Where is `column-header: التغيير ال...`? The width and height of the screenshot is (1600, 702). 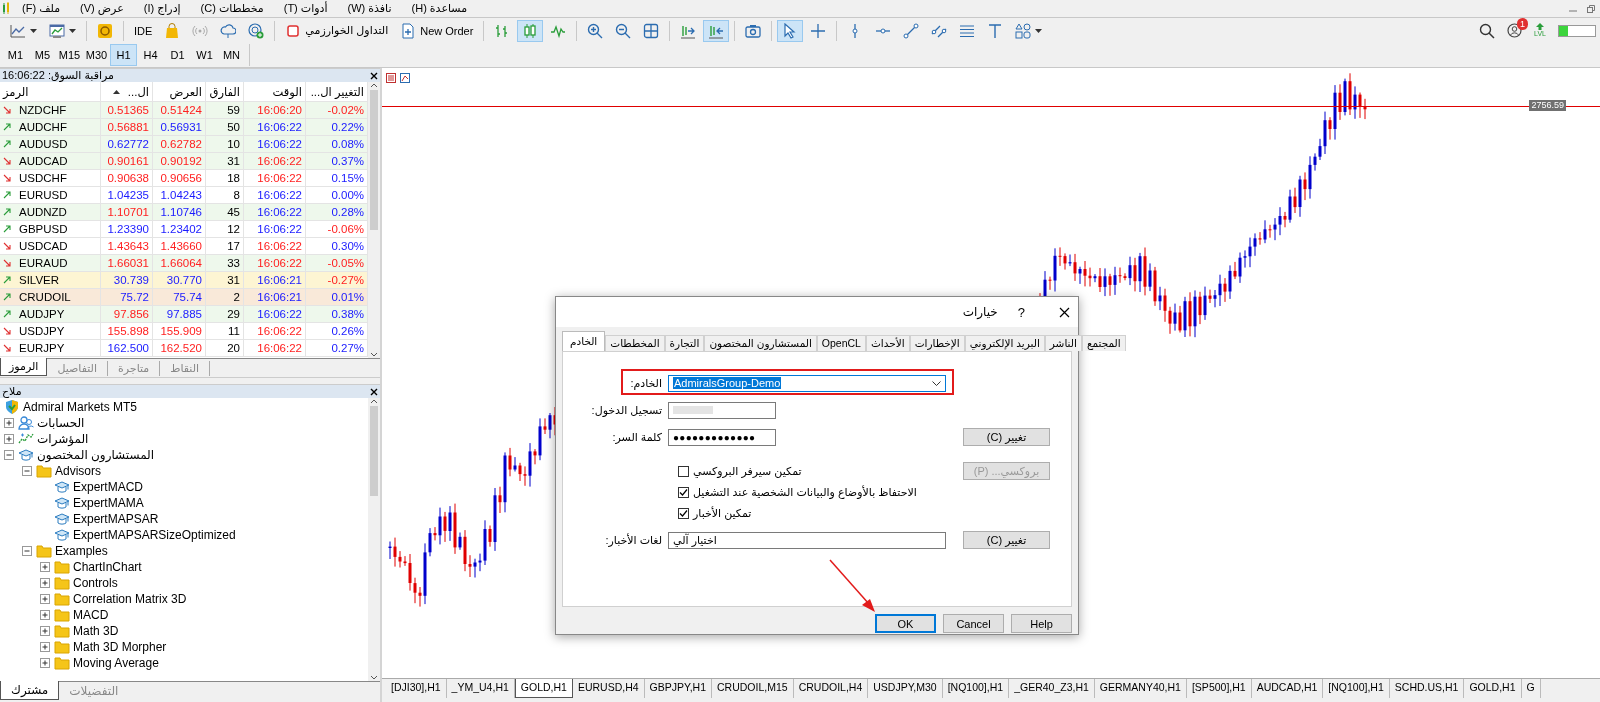
column-header: التغيير ال... is located at coordinates (337, 91).